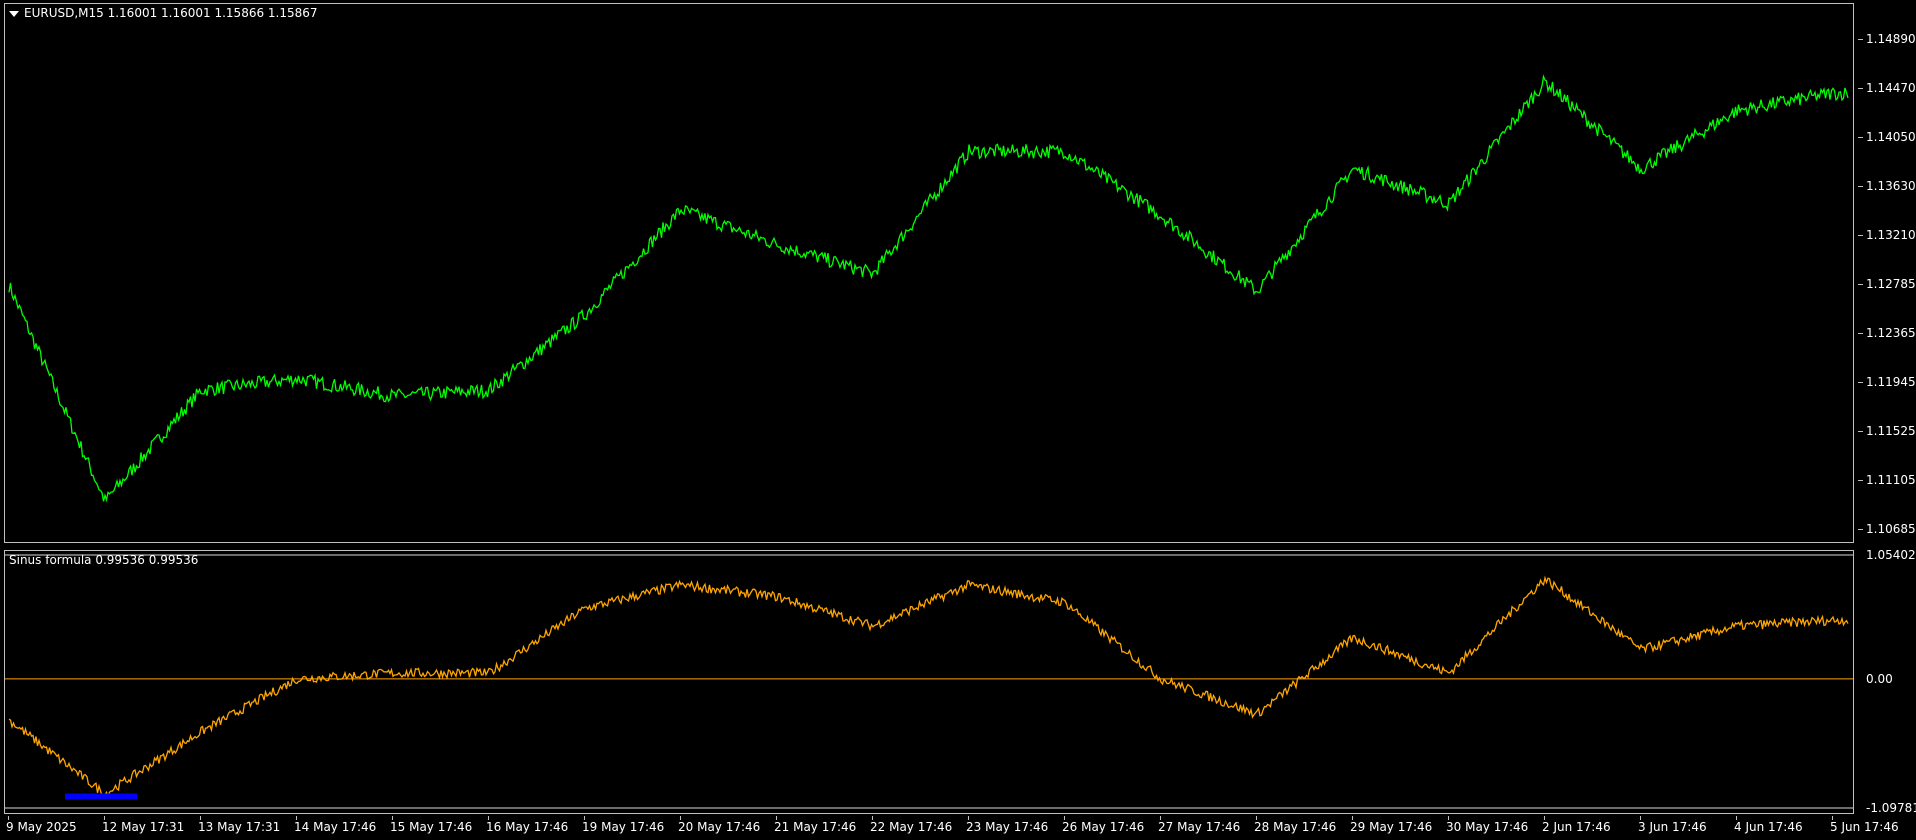 This screenshot has width=1916, height=840. What do you see at coordinates (1103, 827) in the screenshot?
I see `time-label: 26 May 17:46` at bounding box center [1103, 827].